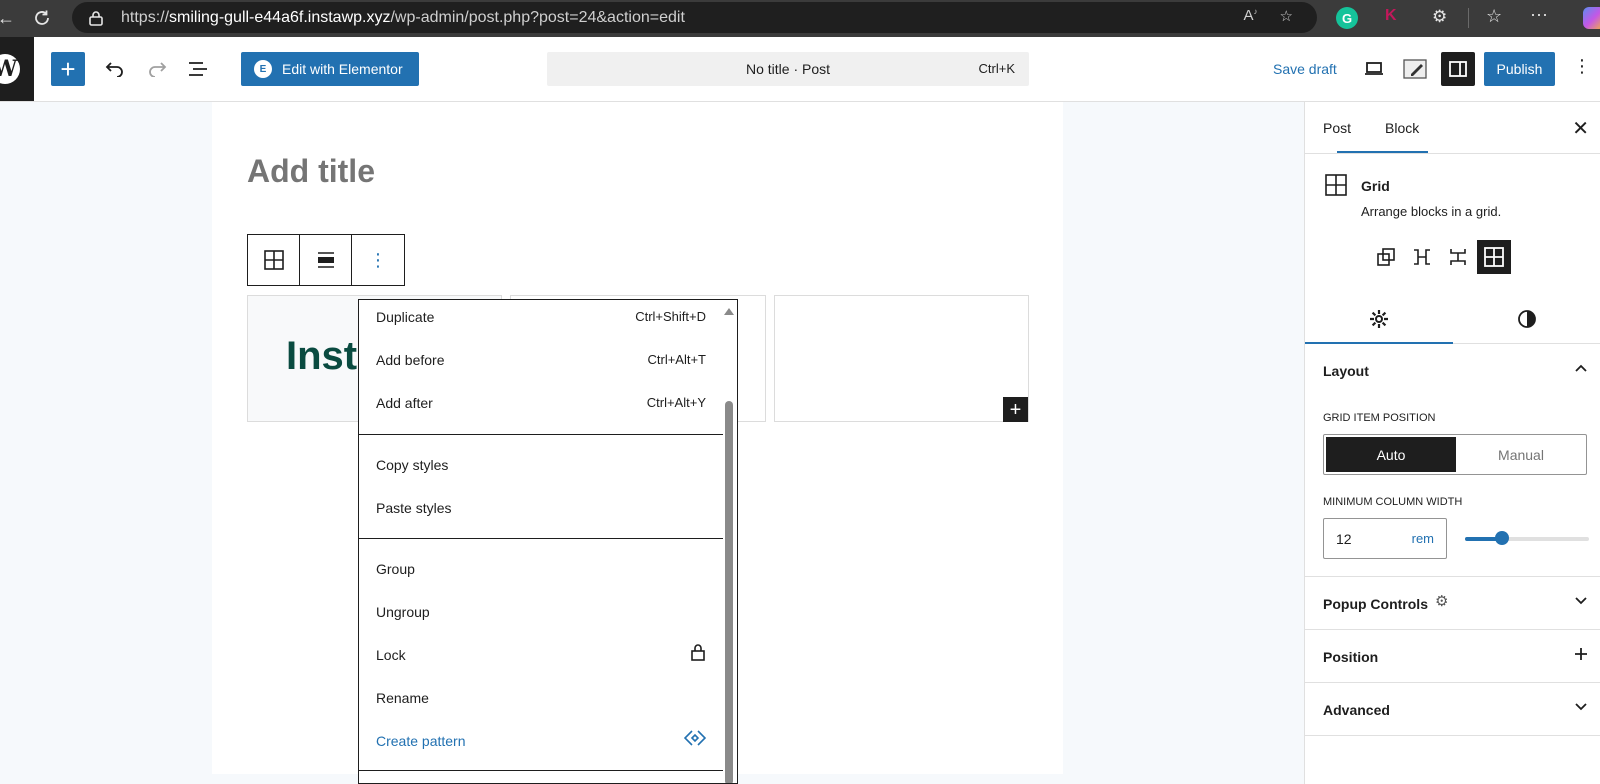 The image size is (1600, 784). I want to click on favorite-star-icon: ☆, so click(1286, 16).